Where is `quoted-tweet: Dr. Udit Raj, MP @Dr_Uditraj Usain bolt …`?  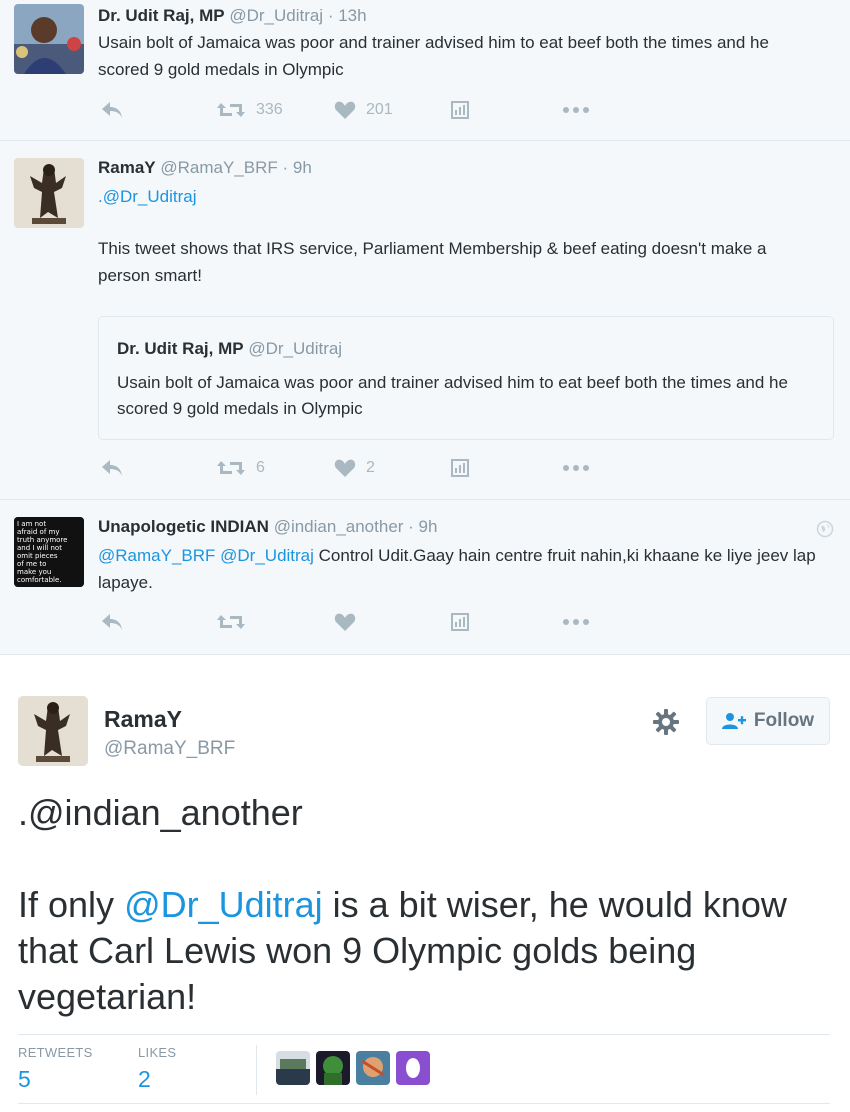
quoted-tweet: Dr. Udit Raj, MP @Dr_Uditraj Usain bolt … is located at coordinates (466, 378).